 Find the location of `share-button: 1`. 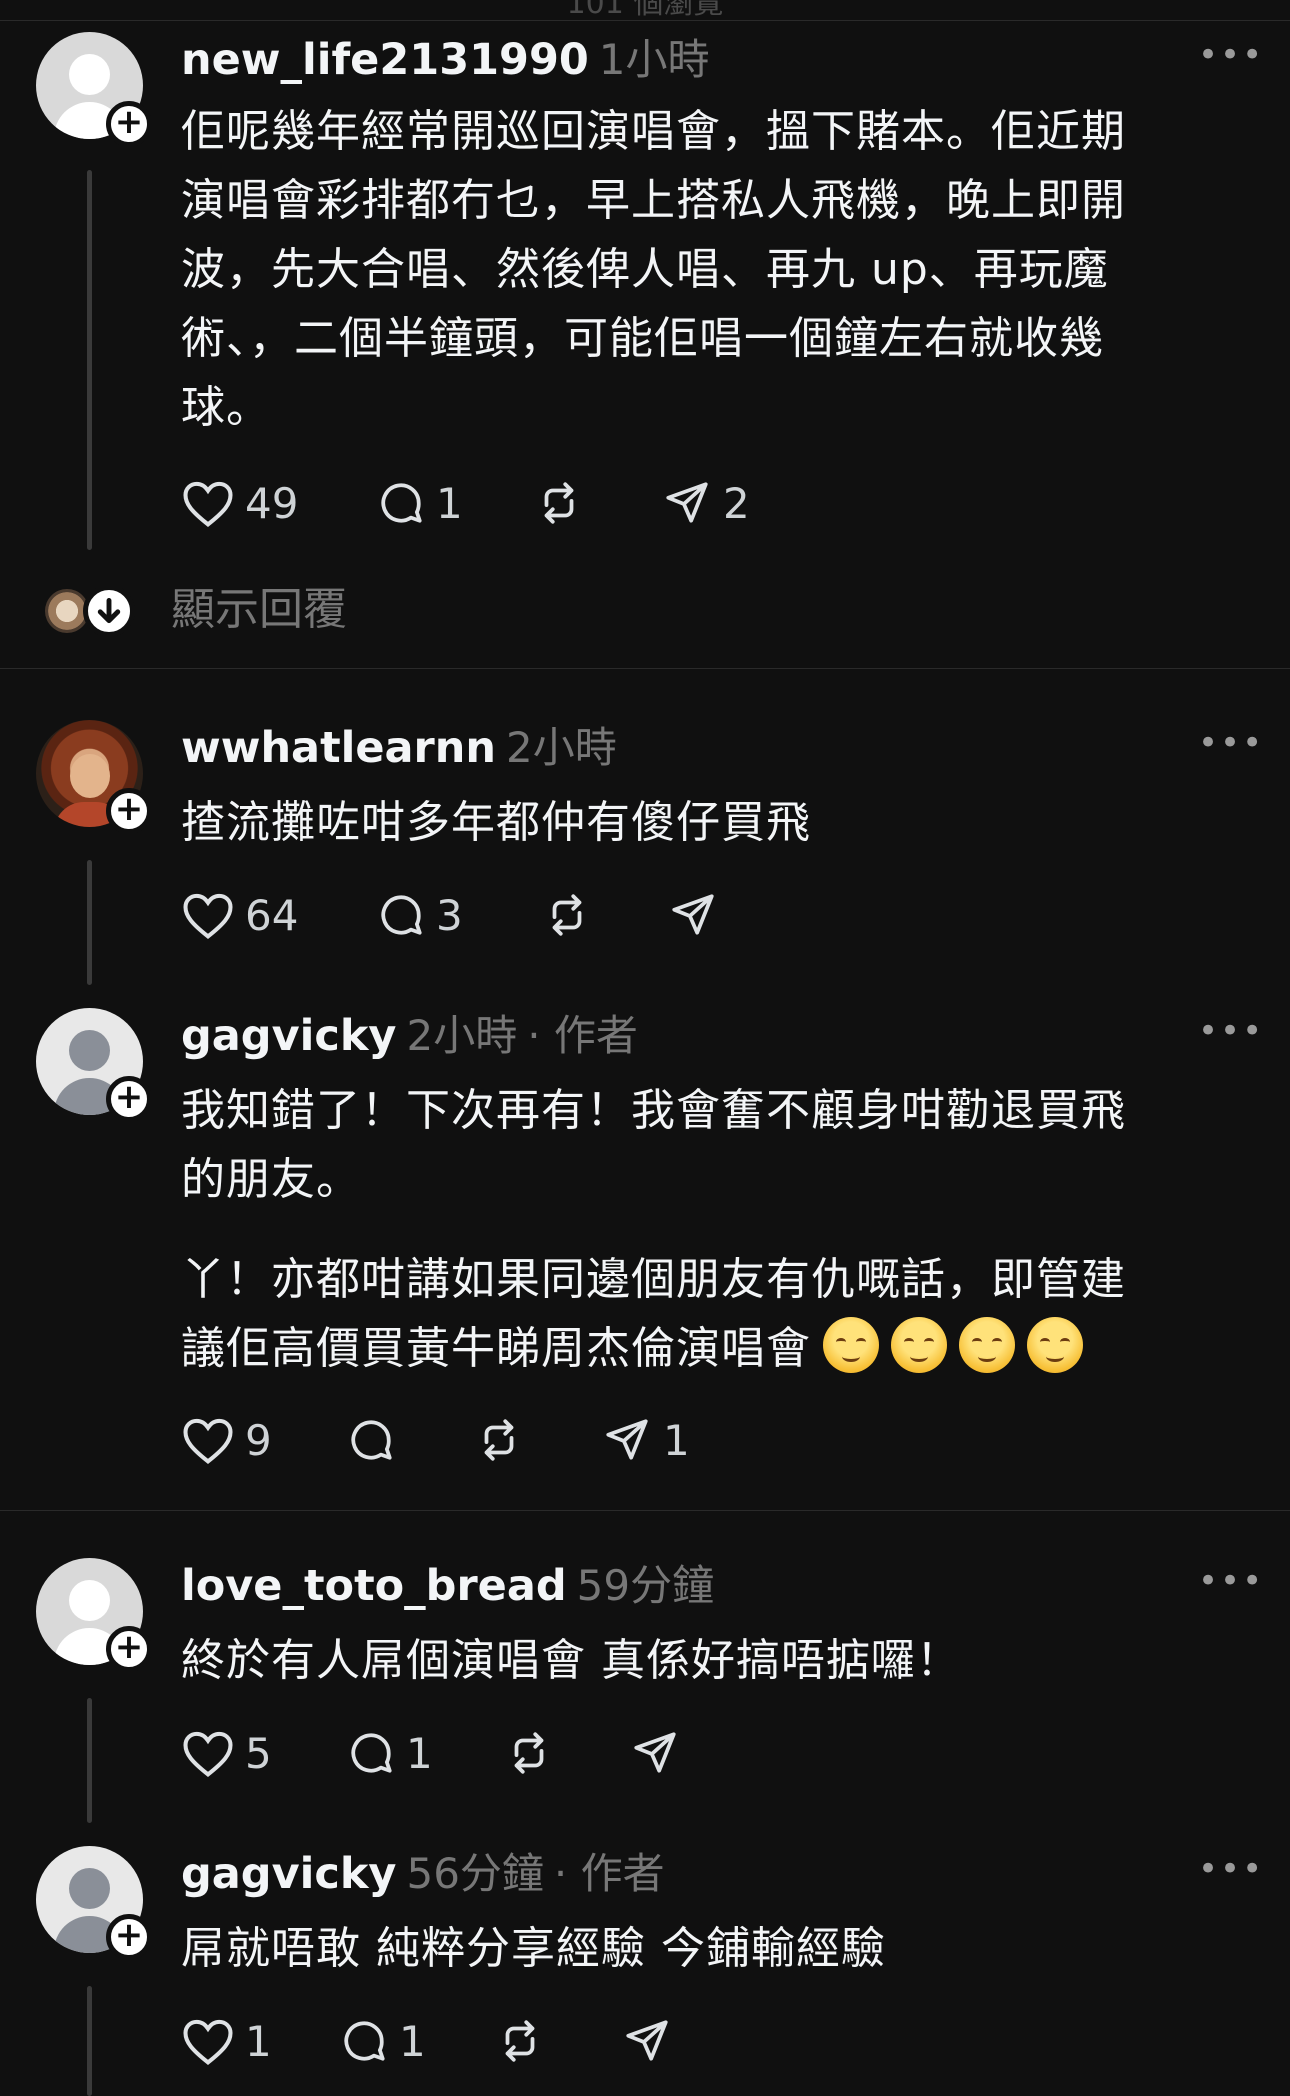

share-button: 1 is located at coordinates (645, 1440).